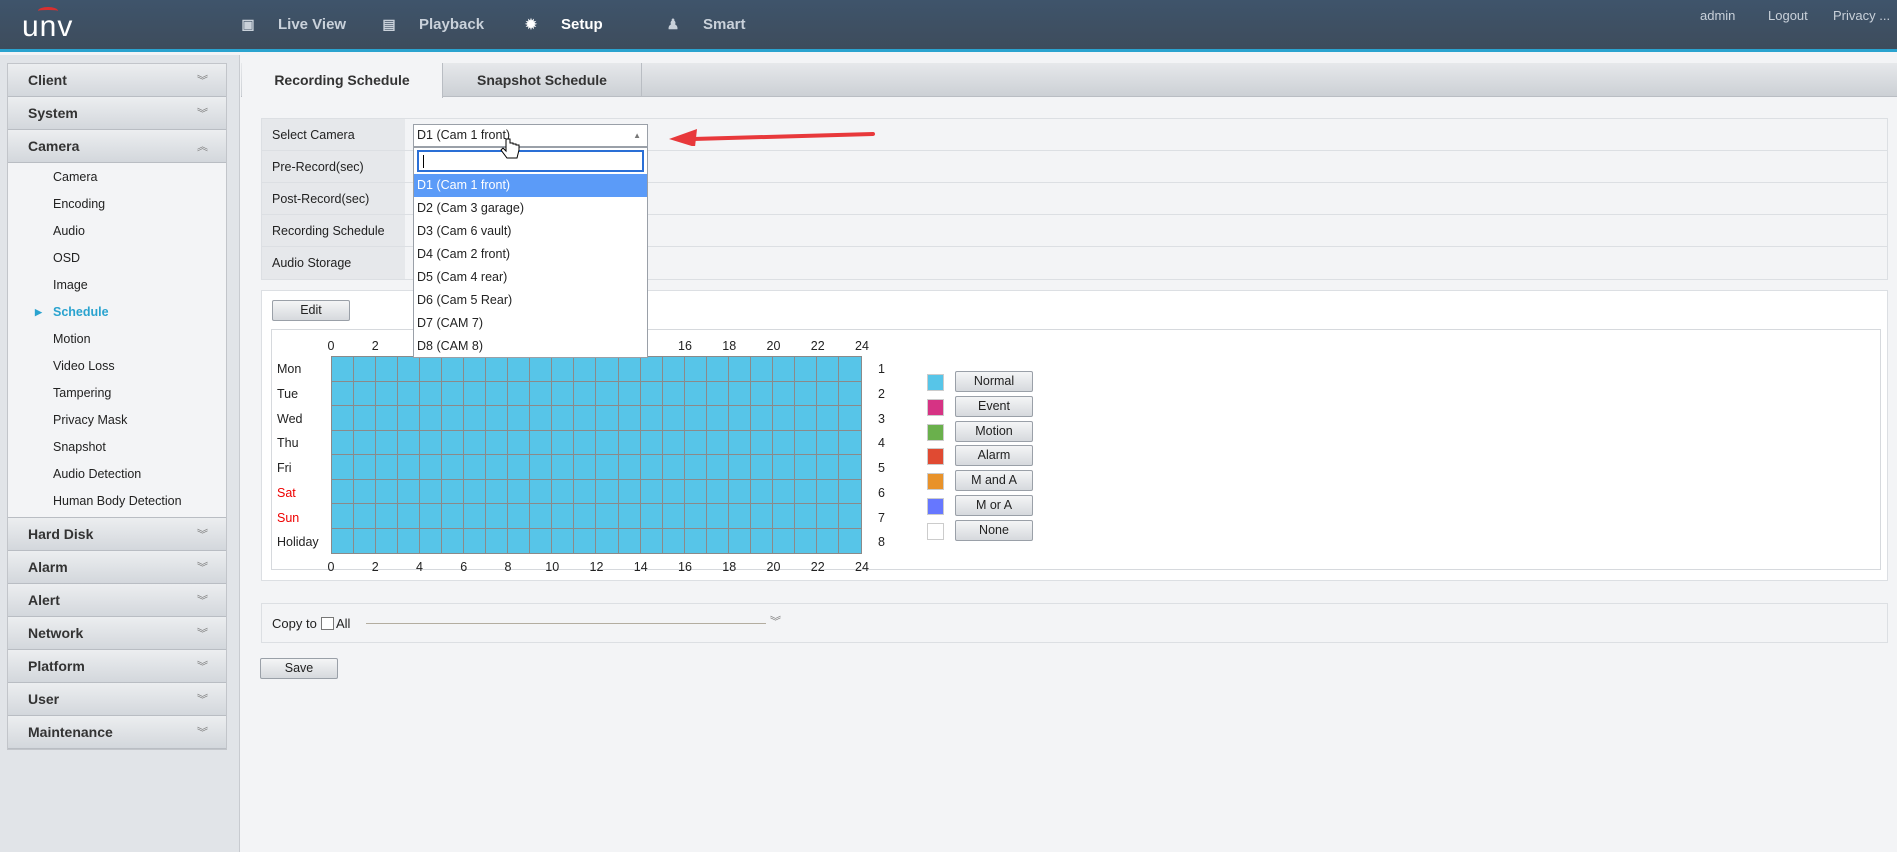 This screenshot has width=1897, height=852. I want to click on sidebar-item-encoding: Encoding, so click(117, 204).